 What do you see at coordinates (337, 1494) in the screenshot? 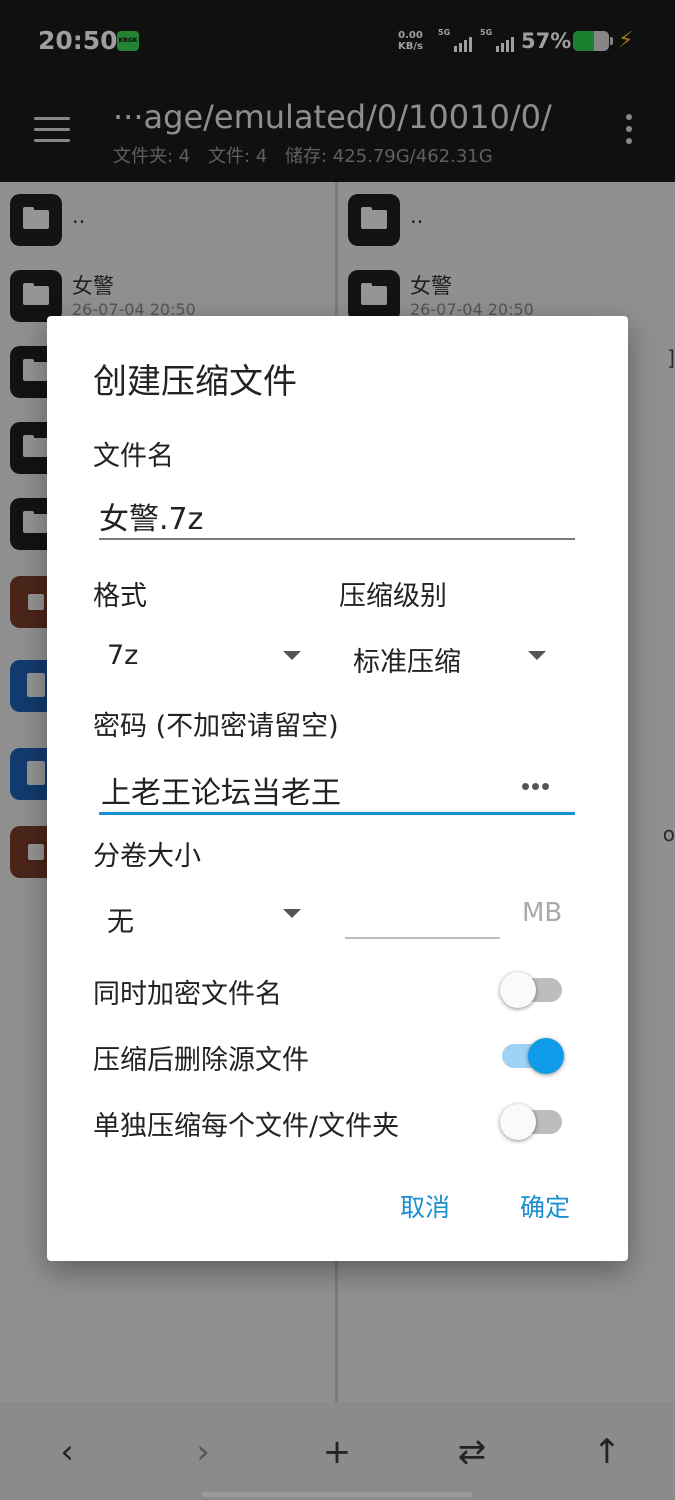
I see `home-indicator` at bounding box center [337, 1494].